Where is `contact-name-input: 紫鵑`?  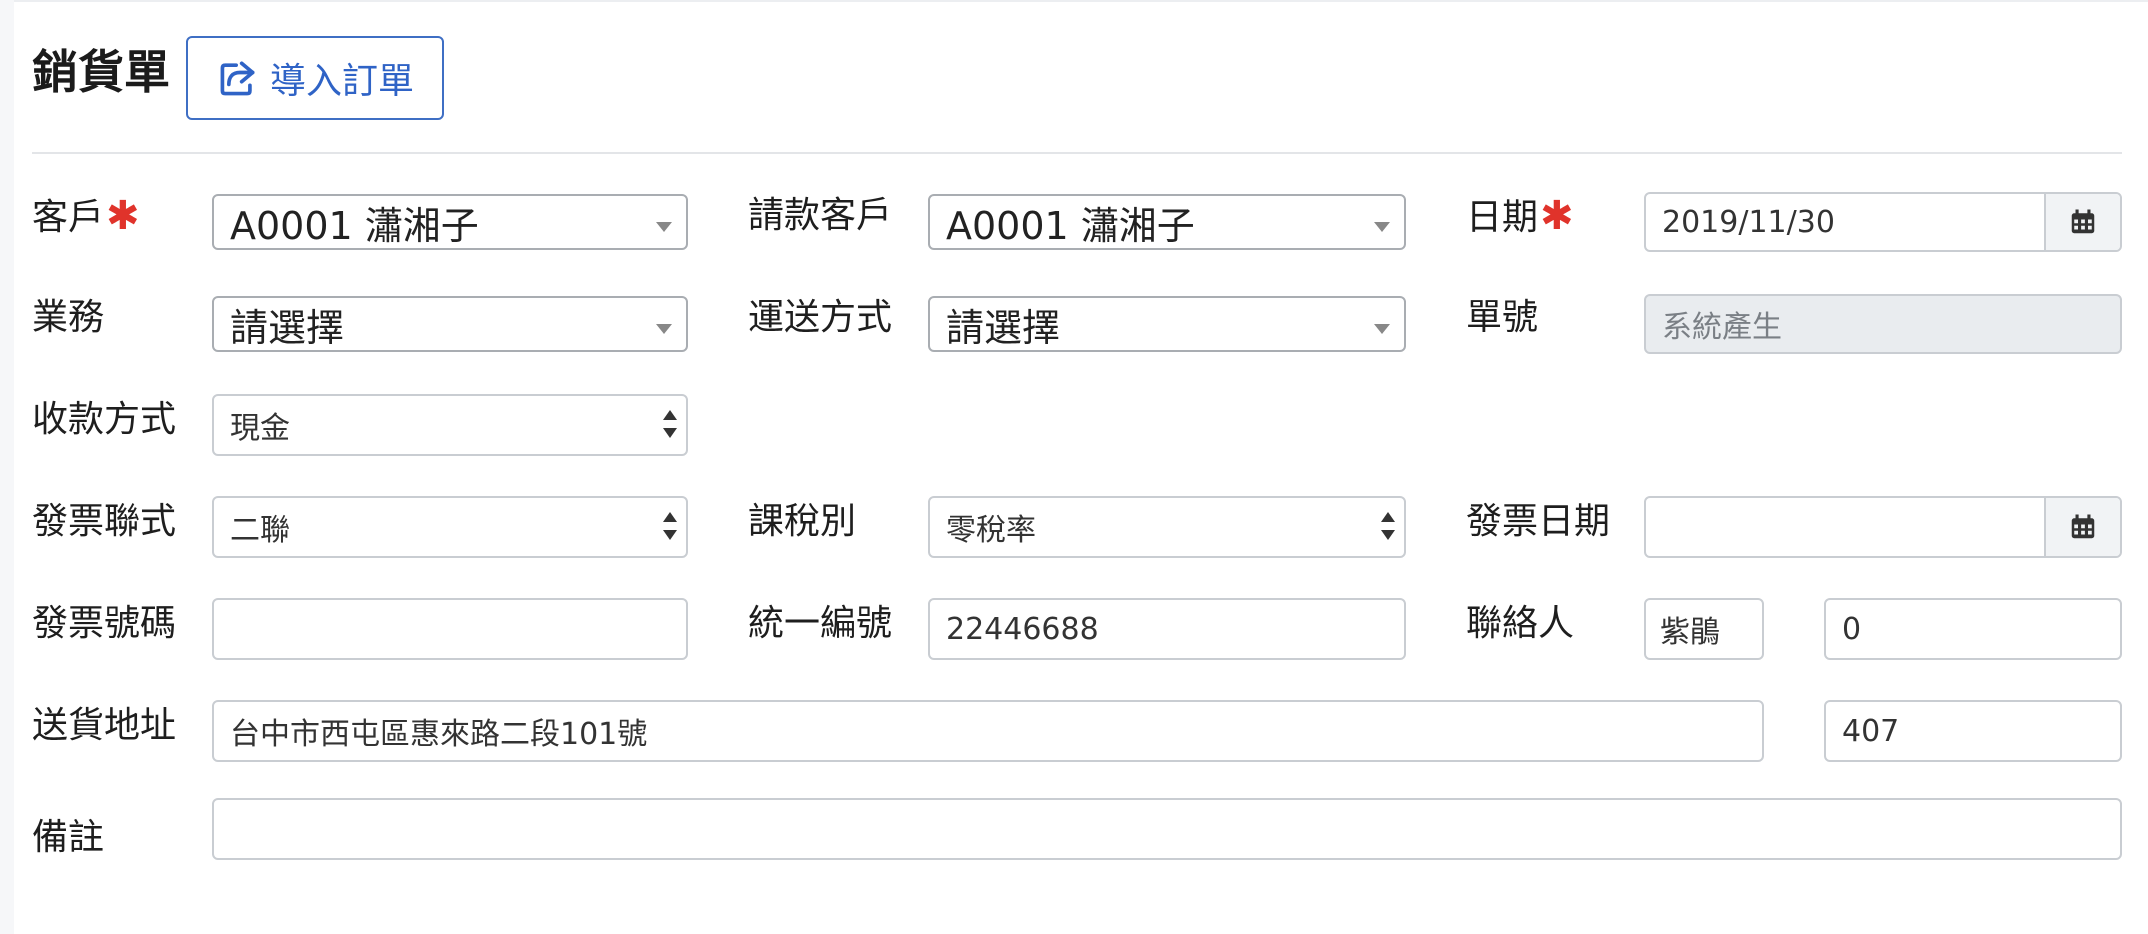 contact-name-input: 紫鵑 is located at coordinates (1704, 629).